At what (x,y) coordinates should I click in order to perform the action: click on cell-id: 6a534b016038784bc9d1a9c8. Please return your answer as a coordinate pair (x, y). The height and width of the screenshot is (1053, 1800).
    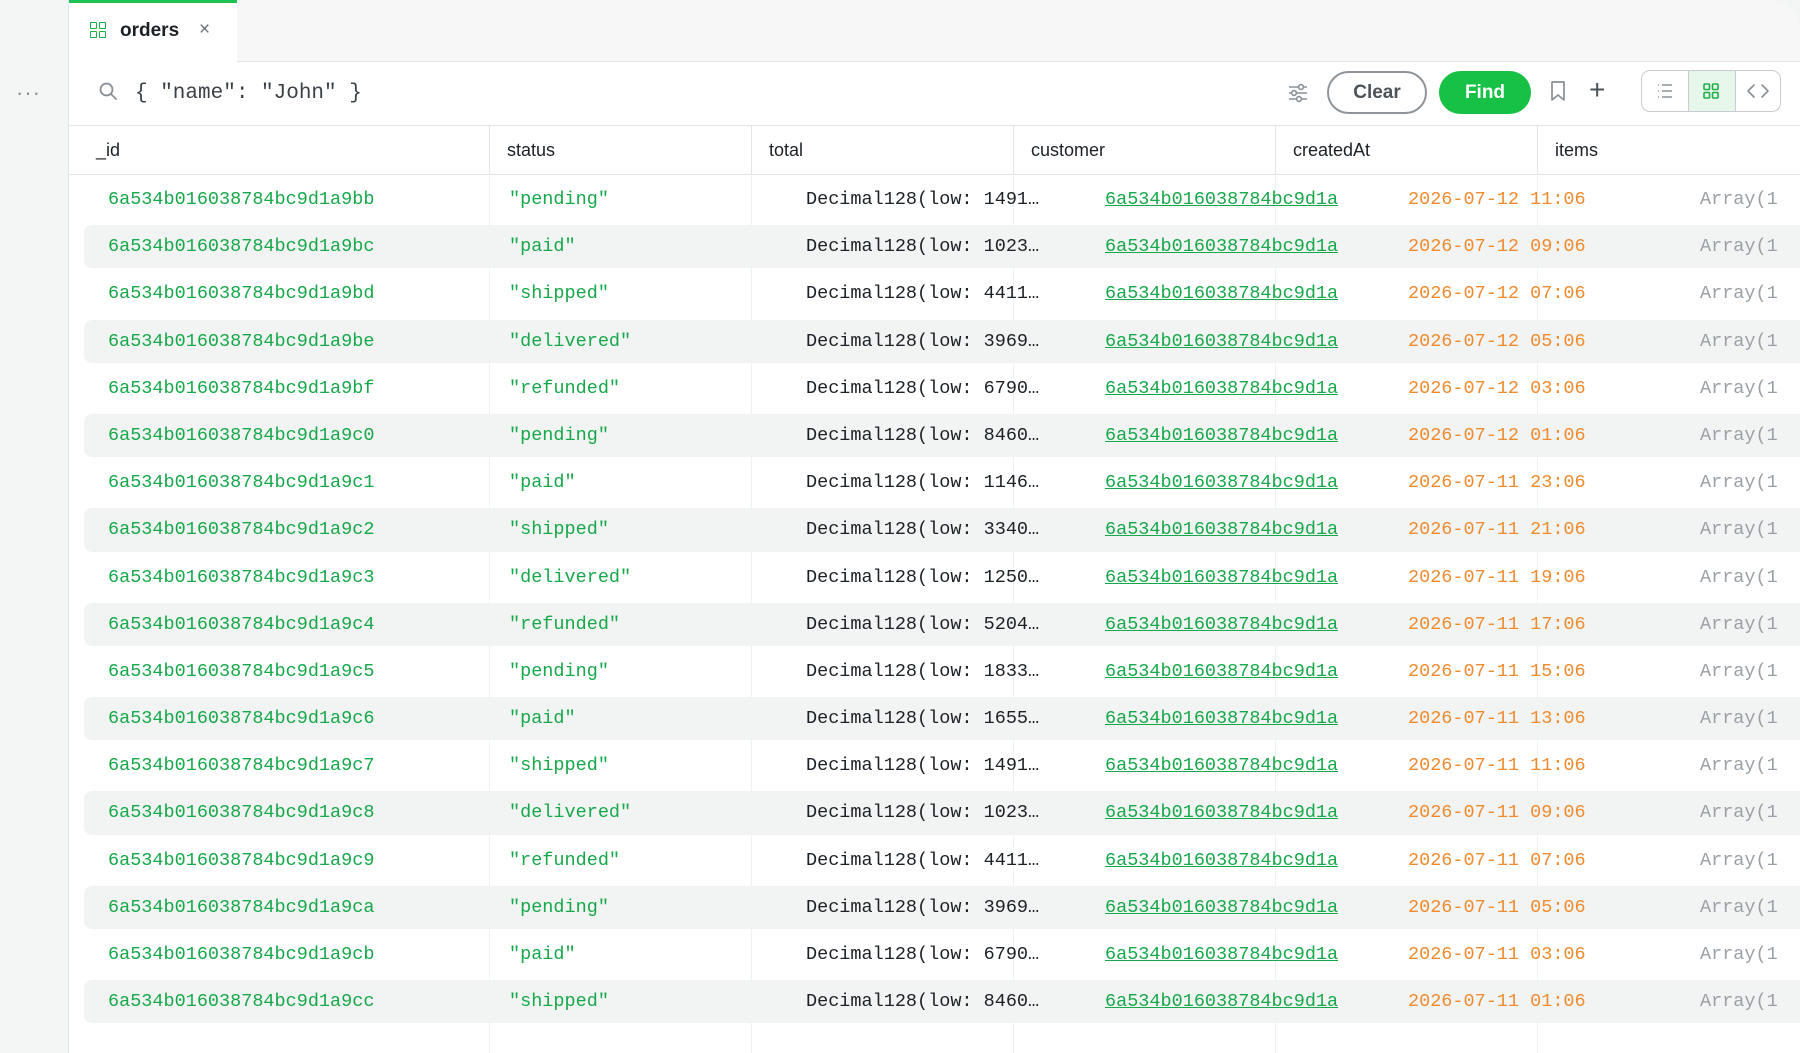
    Looking at the image, I should click on (241, 813).